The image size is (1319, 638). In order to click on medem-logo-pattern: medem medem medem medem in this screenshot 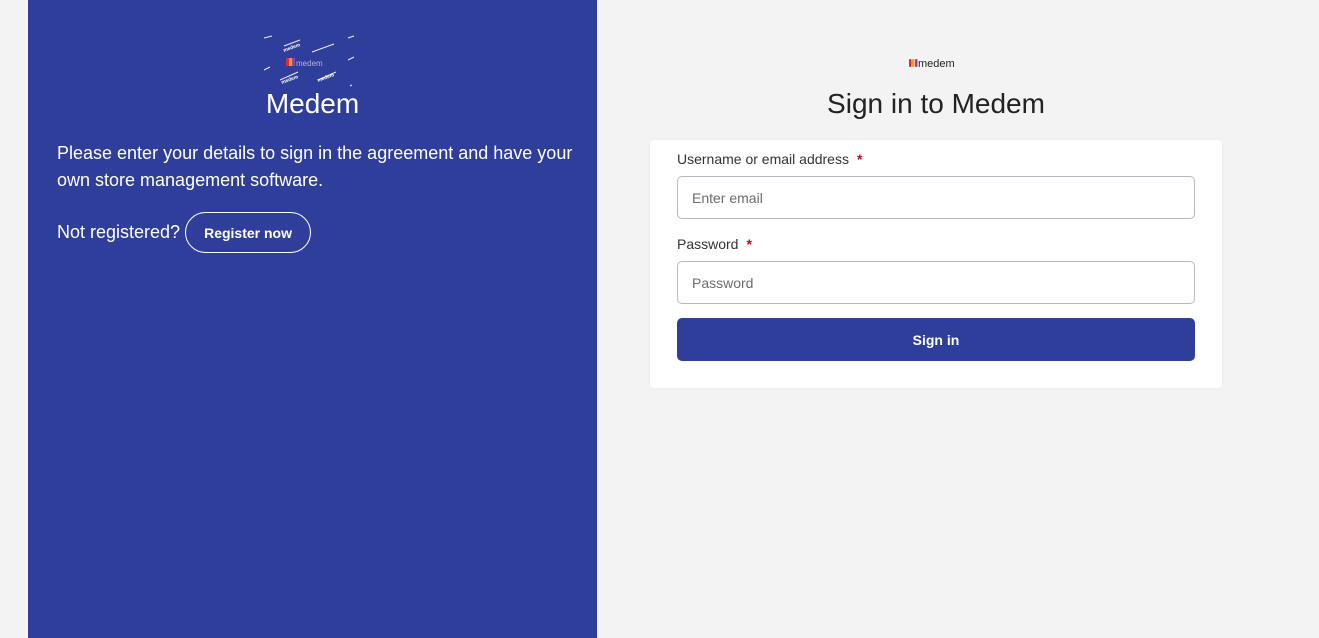, I will do `click(309, 61)`.